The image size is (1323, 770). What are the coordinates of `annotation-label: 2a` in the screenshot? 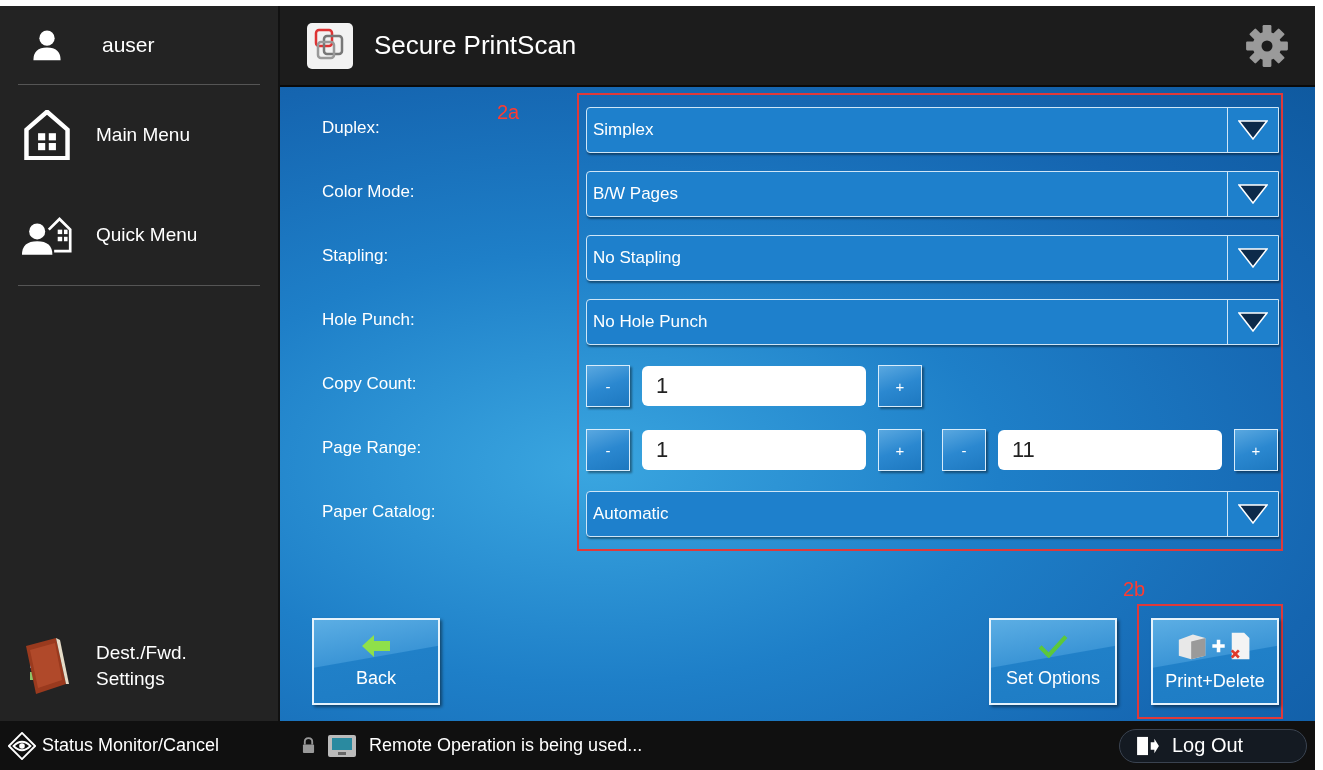 It's located at (508, 112).